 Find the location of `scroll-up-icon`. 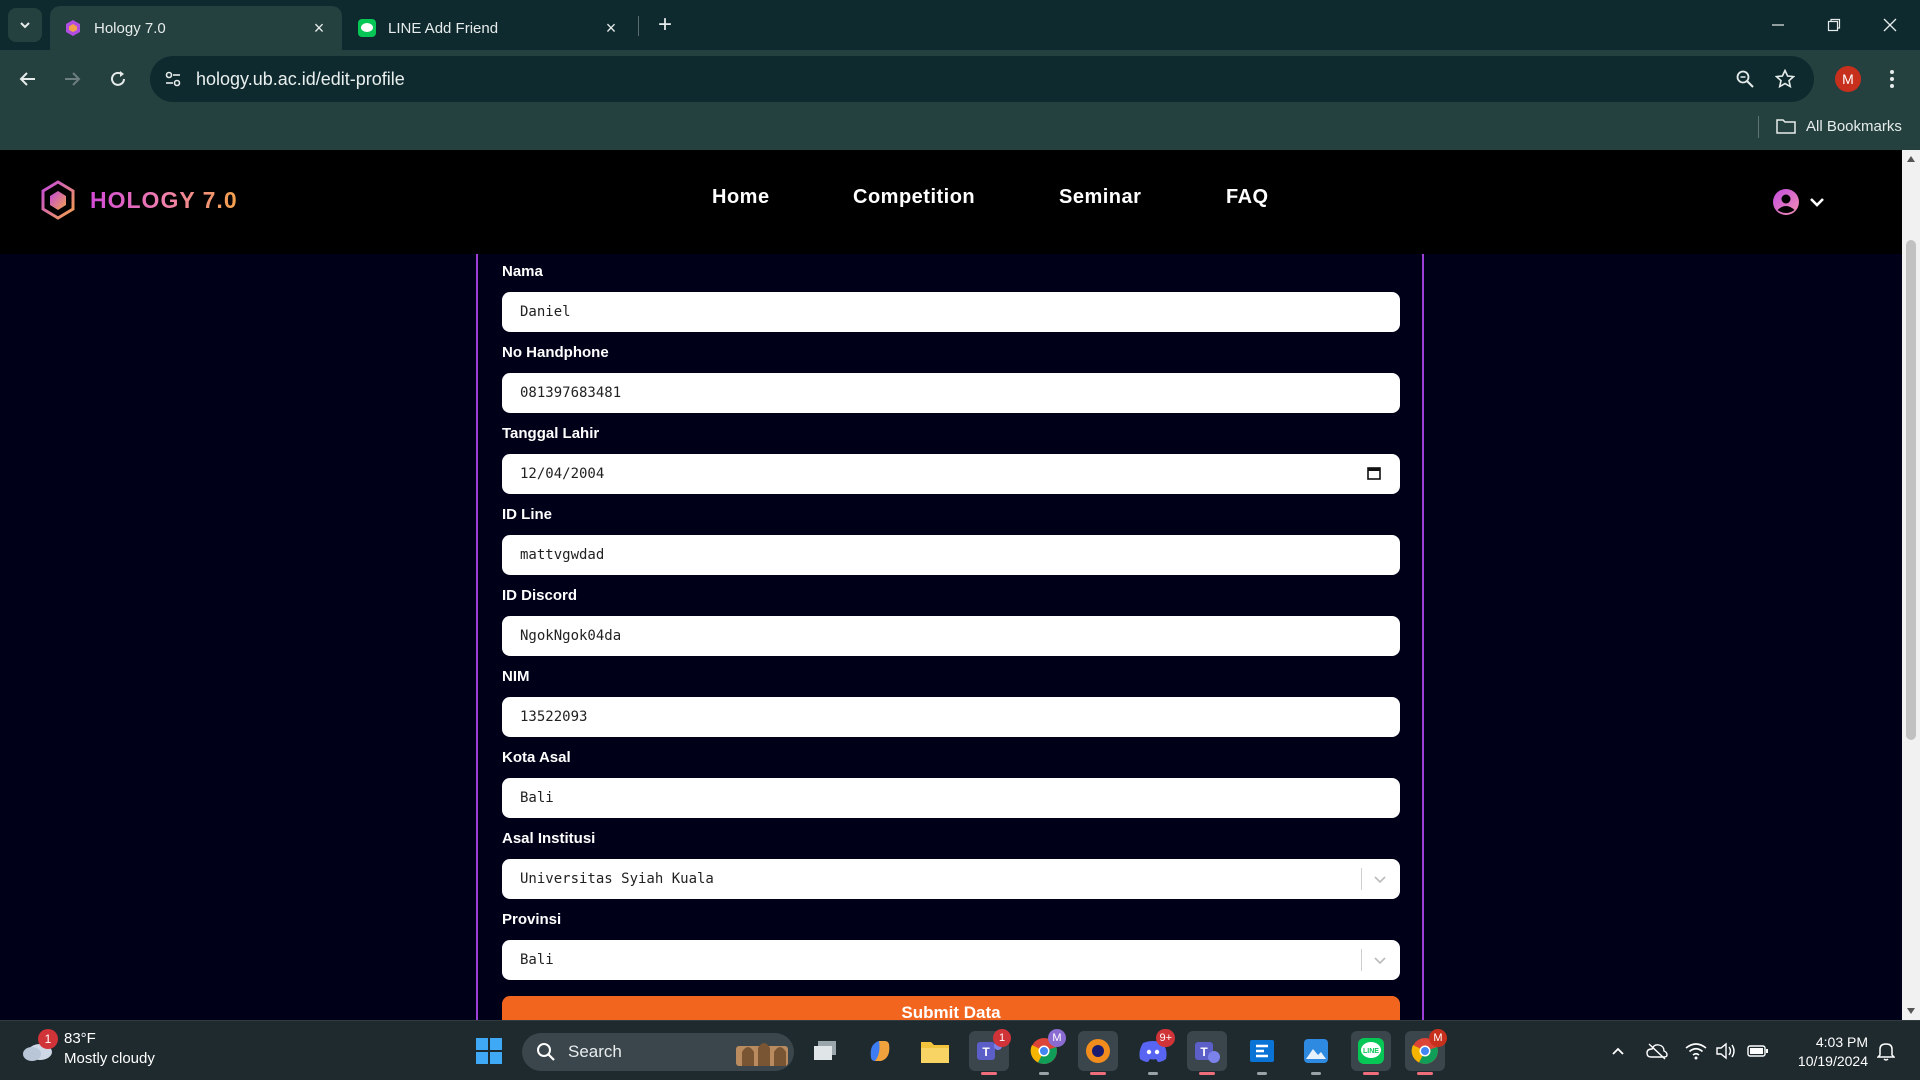

scroll-up-icon is located at coordinates (1911, 159).